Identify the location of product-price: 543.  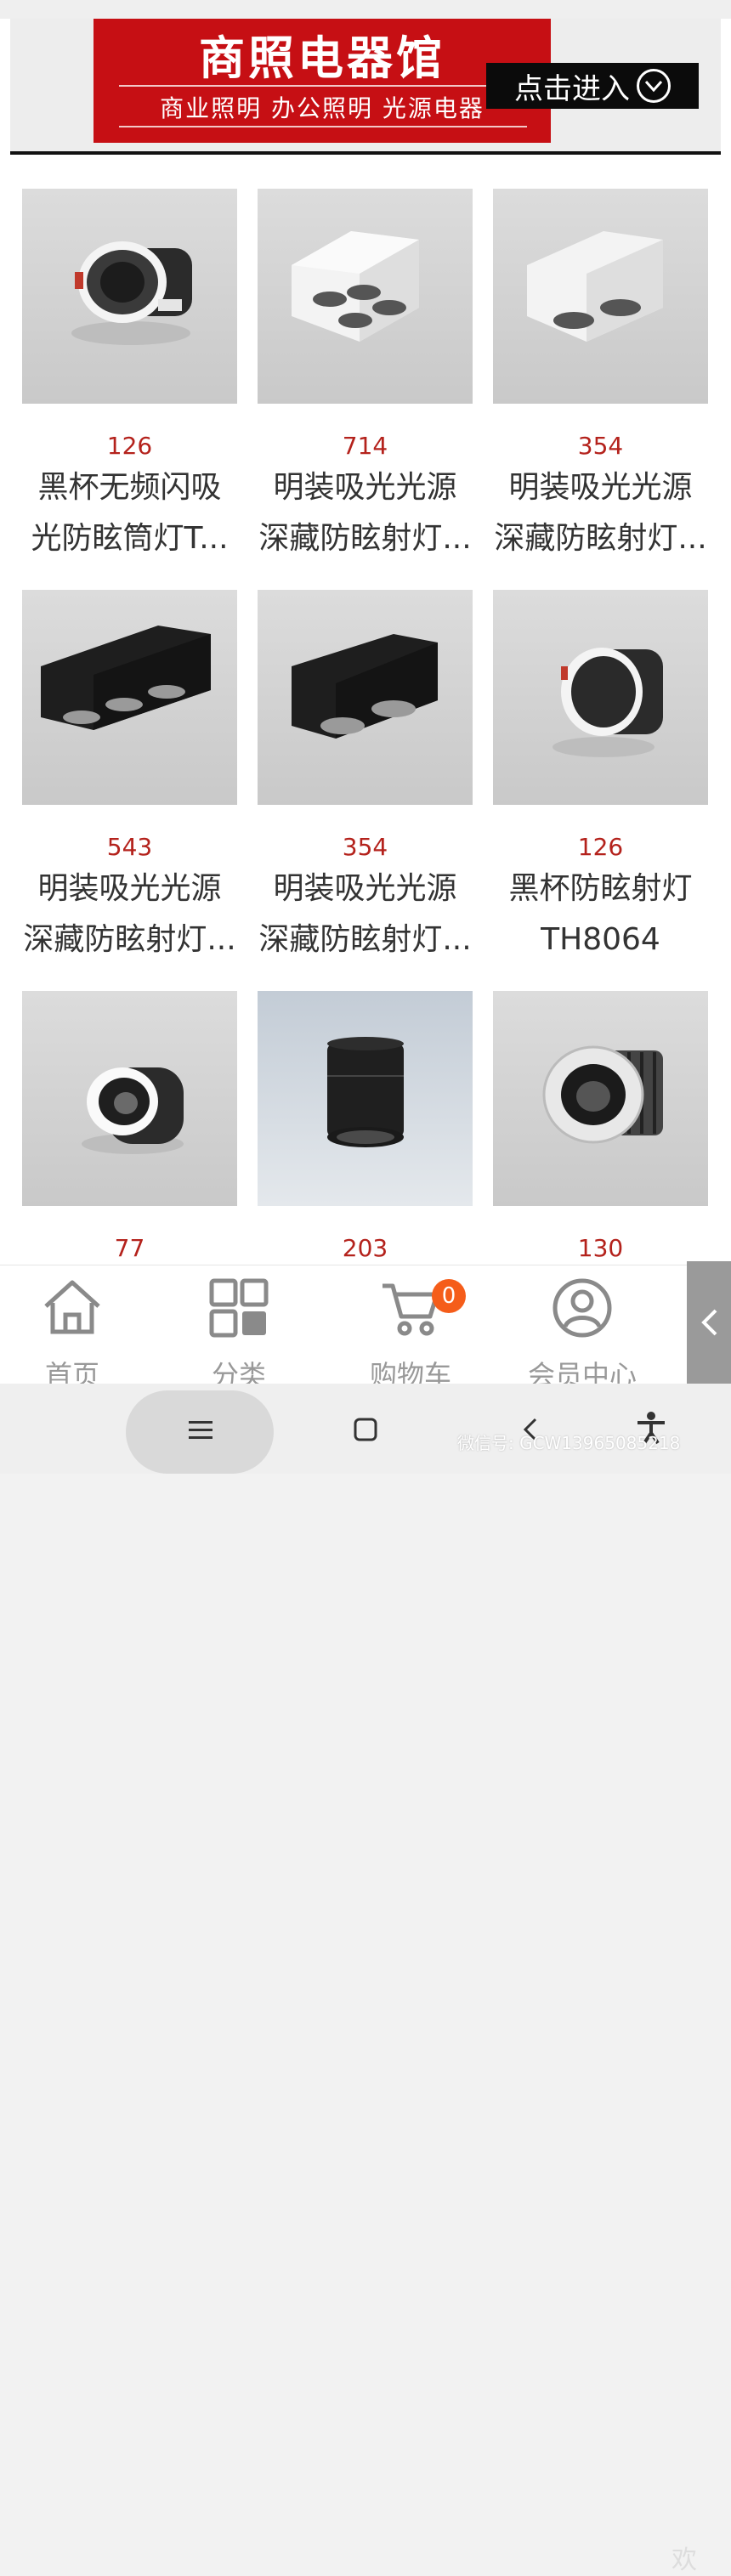
(129, 847).